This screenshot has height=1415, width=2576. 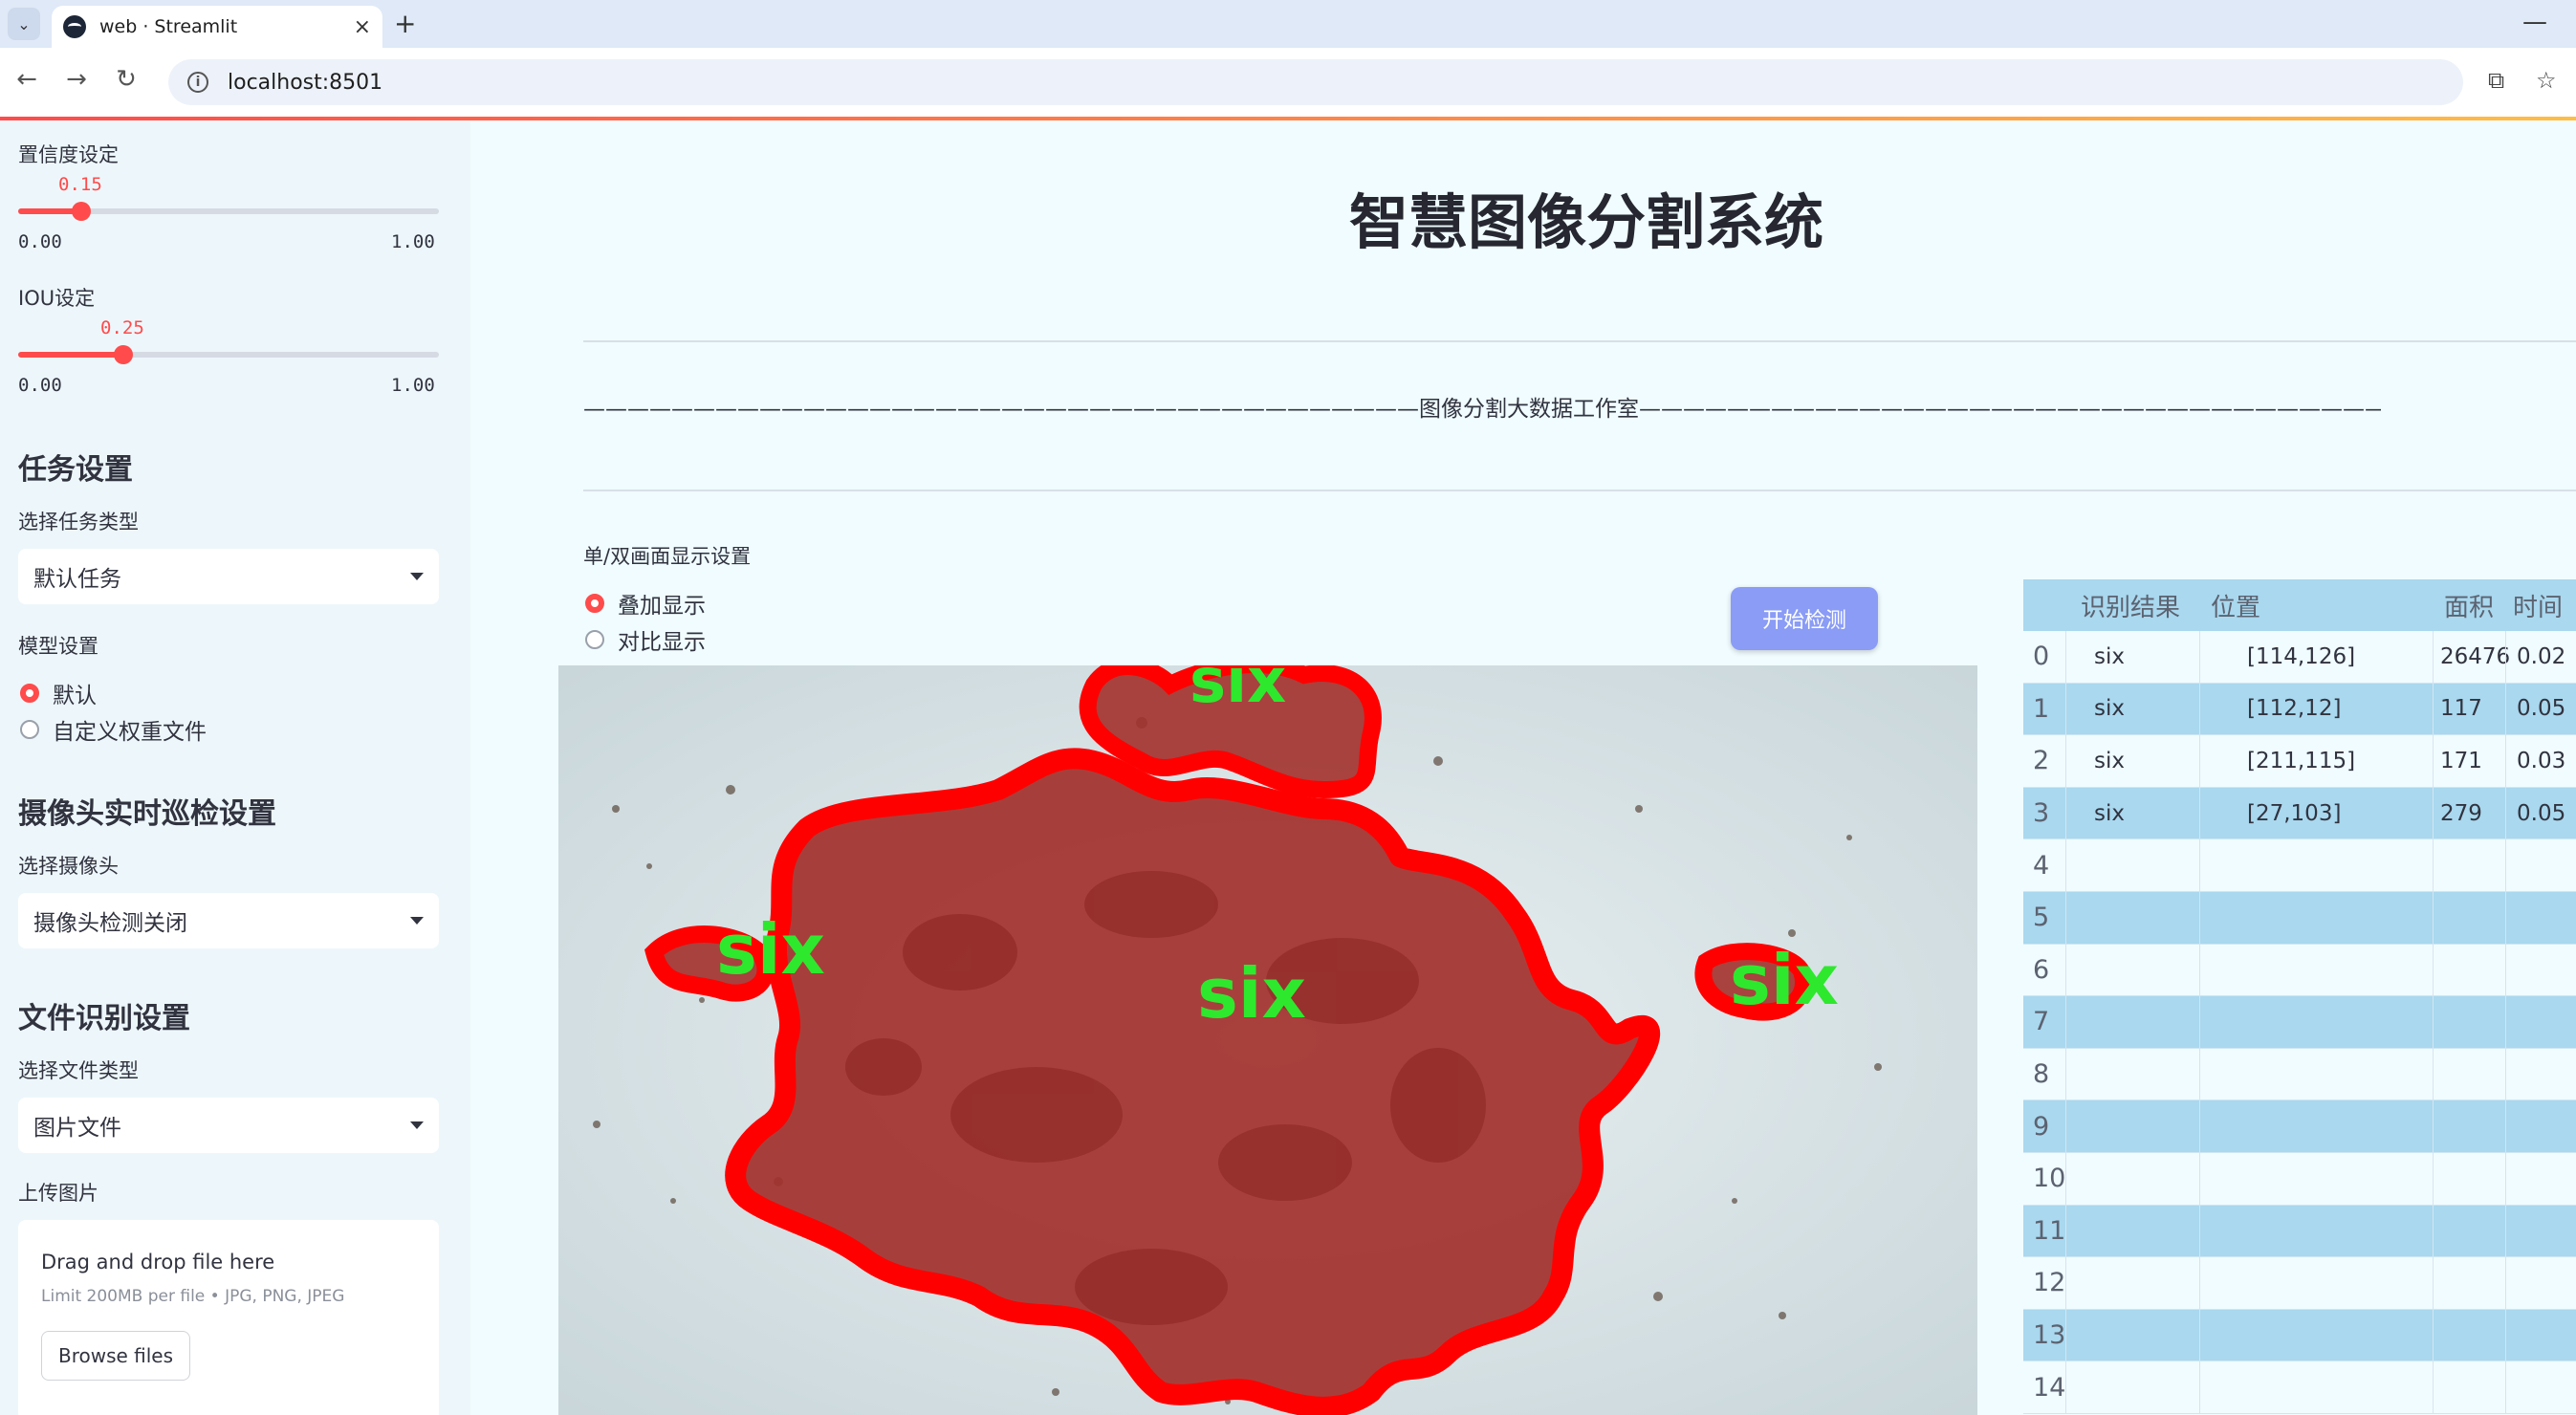 What do you see at coordinates (24, 24) in the screenshot?
I see `tab-search-button: ⌄` at bounding box center [24, 24].